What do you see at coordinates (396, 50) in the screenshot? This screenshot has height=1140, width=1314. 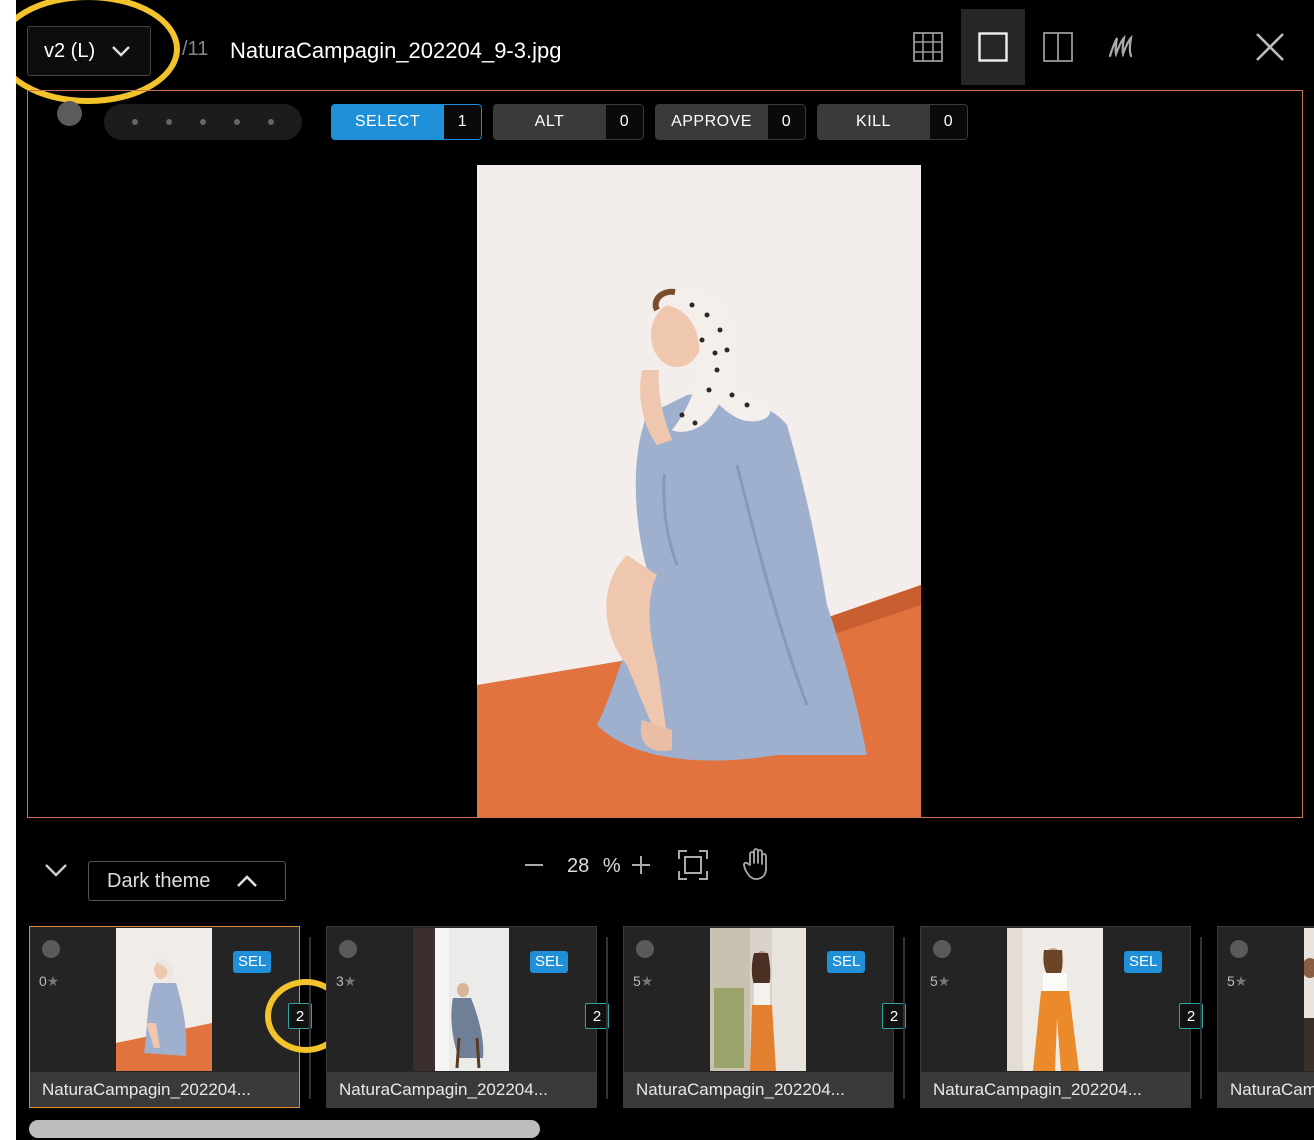 I see `image-filename: NaturaCampagin_202204_9-3.jpg` at bounding box center [396, 50].